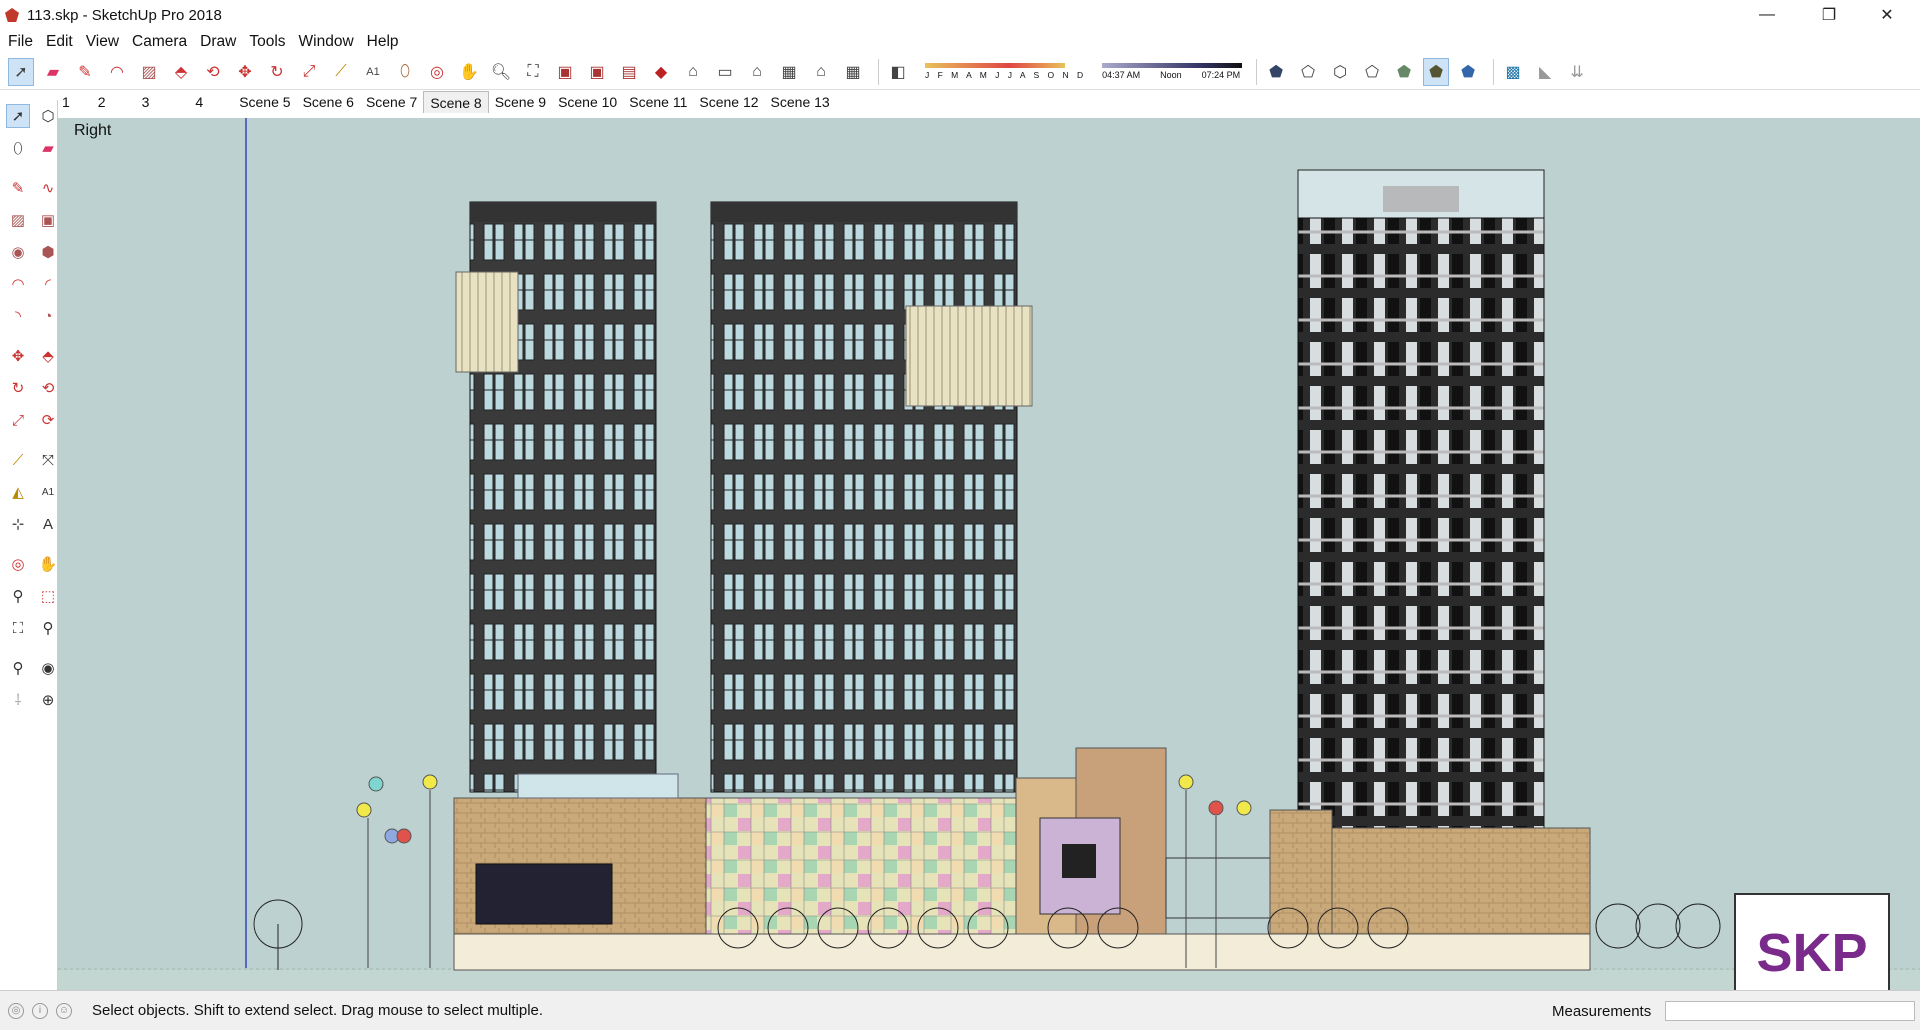 This screenshot has width=1920, height=1030. Describe the element at coordinates (102, 42) in the screenshot. I see `menu-view: View` at that location.